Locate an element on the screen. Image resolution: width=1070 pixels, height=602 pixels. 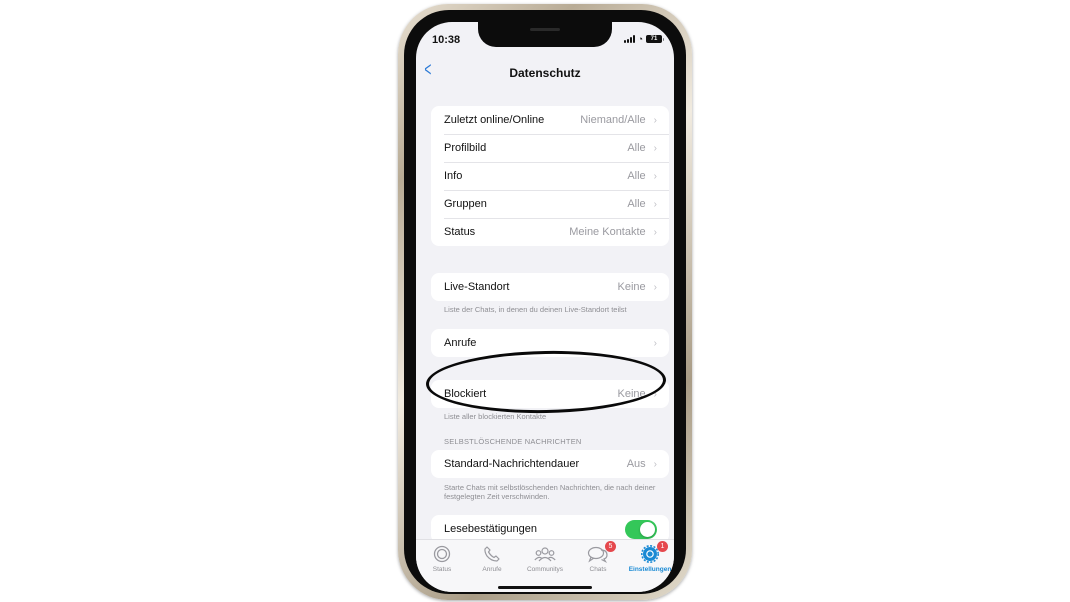
row-info: Info Alle › is located at coordinates (550, 176).